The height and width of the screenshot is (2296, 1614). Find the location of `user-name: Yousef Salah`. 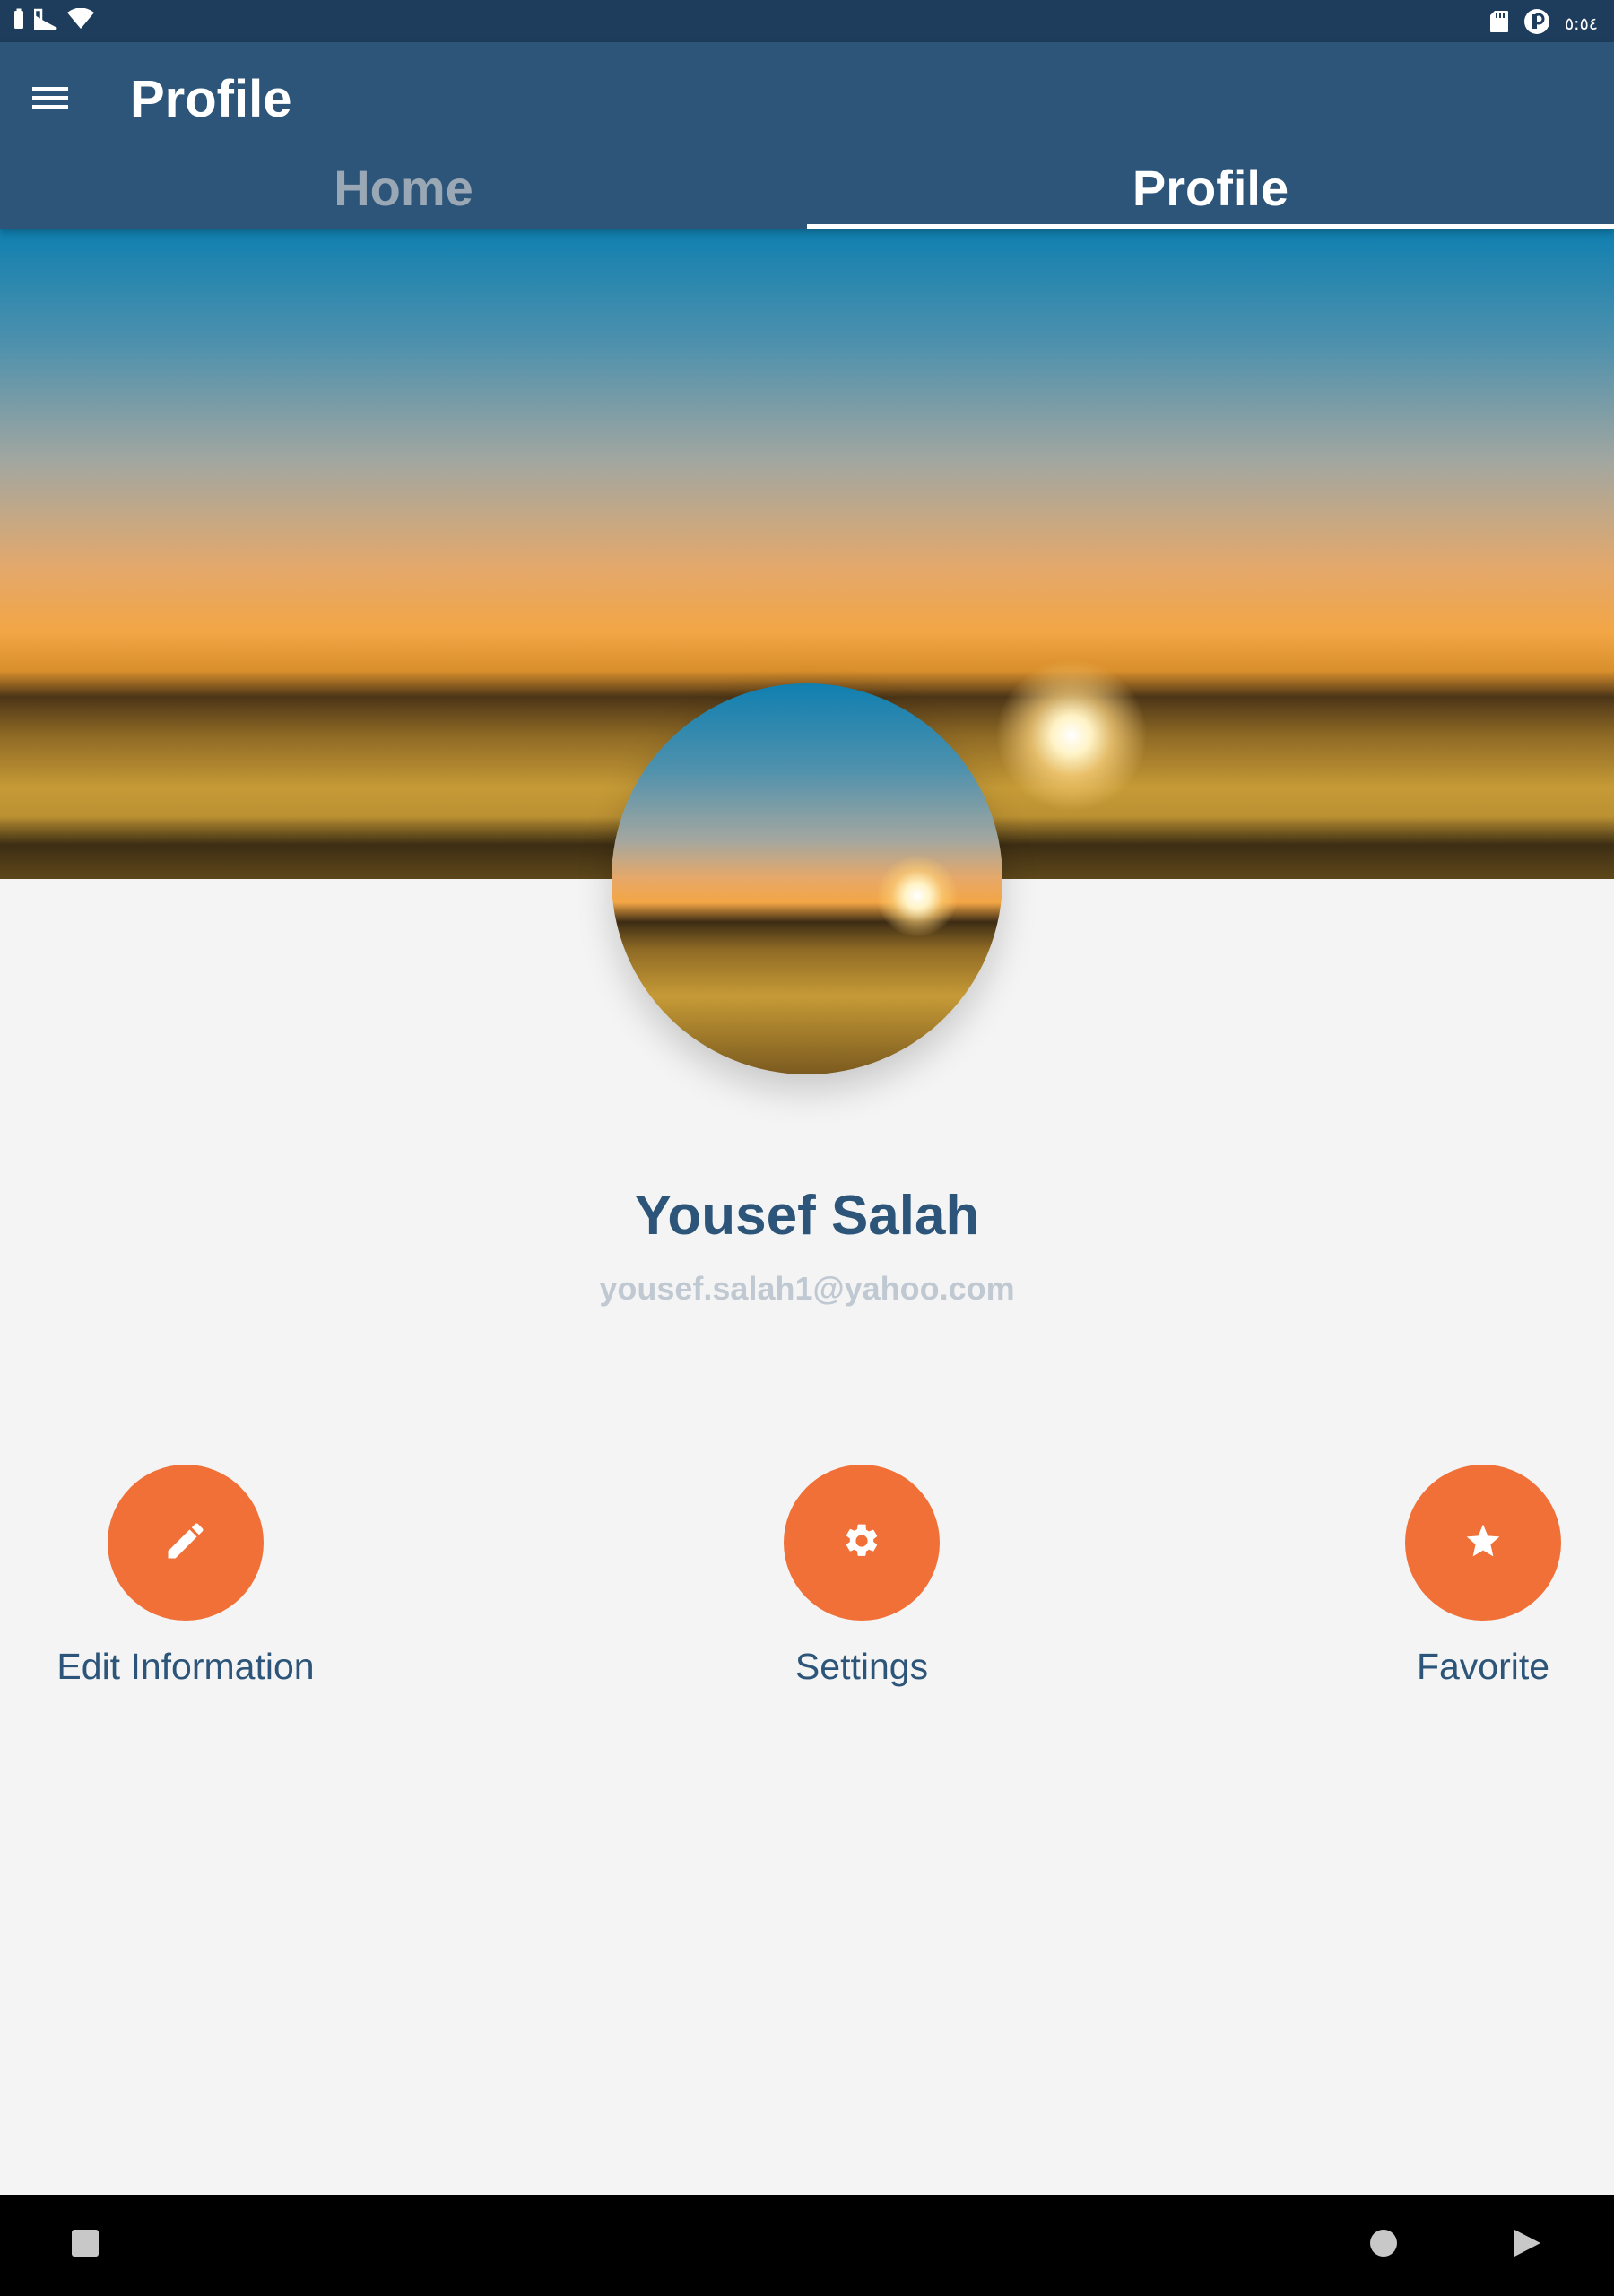

user-name: Yousef Salah is located at coordinates (807, 1216).